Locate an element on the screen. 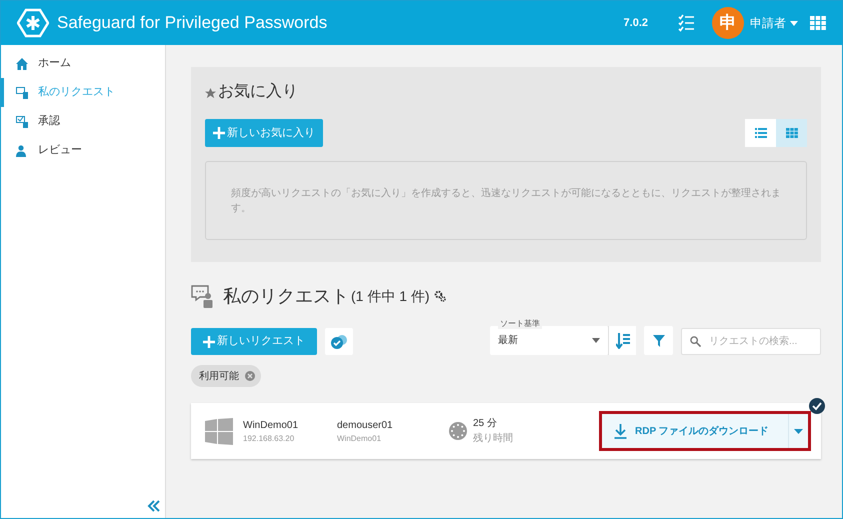  download-icon is located at coordinates (620, 431).